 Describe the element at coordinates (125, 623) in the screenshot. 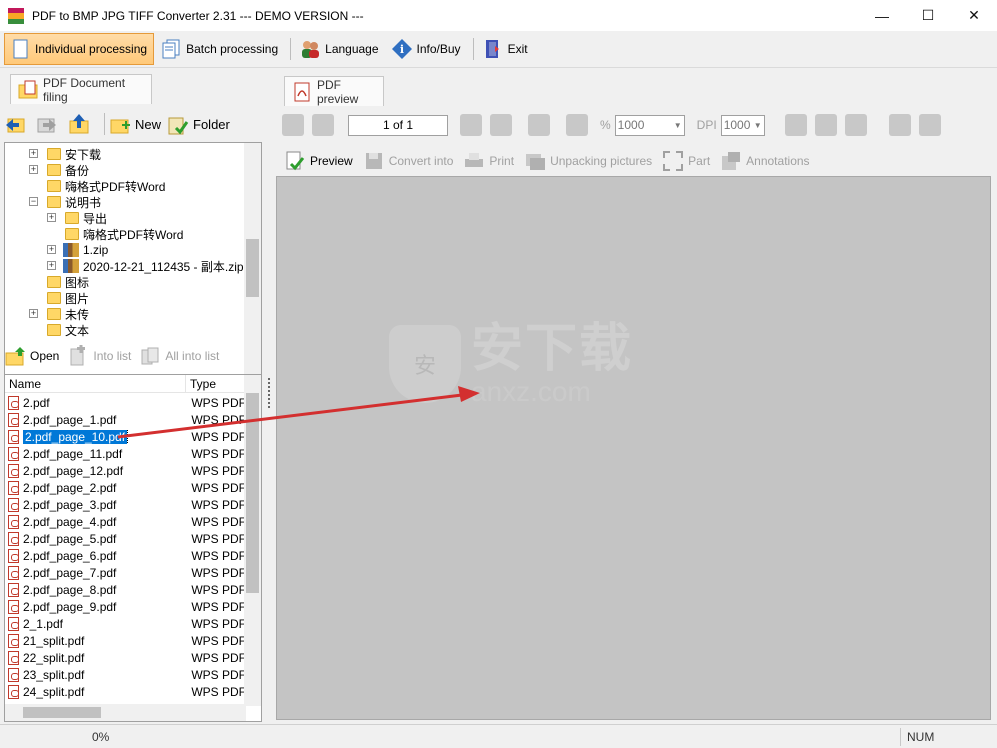

I see `file-row: 2_1.pdf WPS PDF` at that location.